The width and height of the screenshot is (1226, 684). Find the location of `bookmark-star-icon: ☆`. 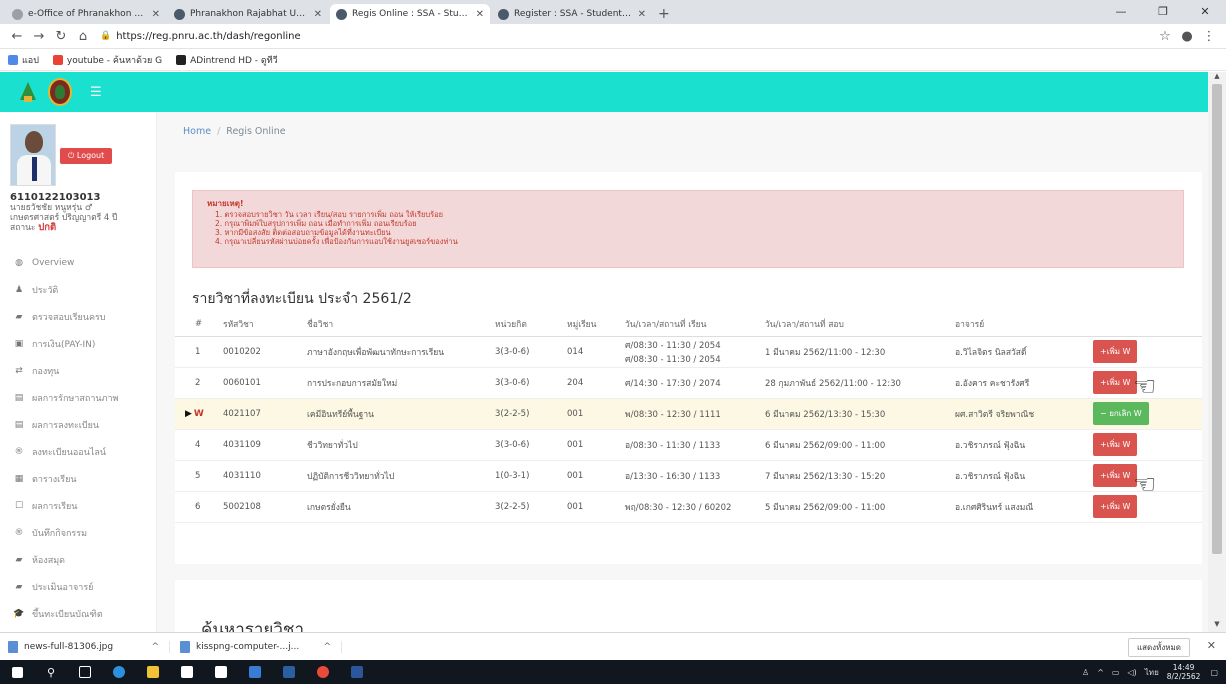

bookmark-star-icon: ☆ is located at coordinates (1165, 36).